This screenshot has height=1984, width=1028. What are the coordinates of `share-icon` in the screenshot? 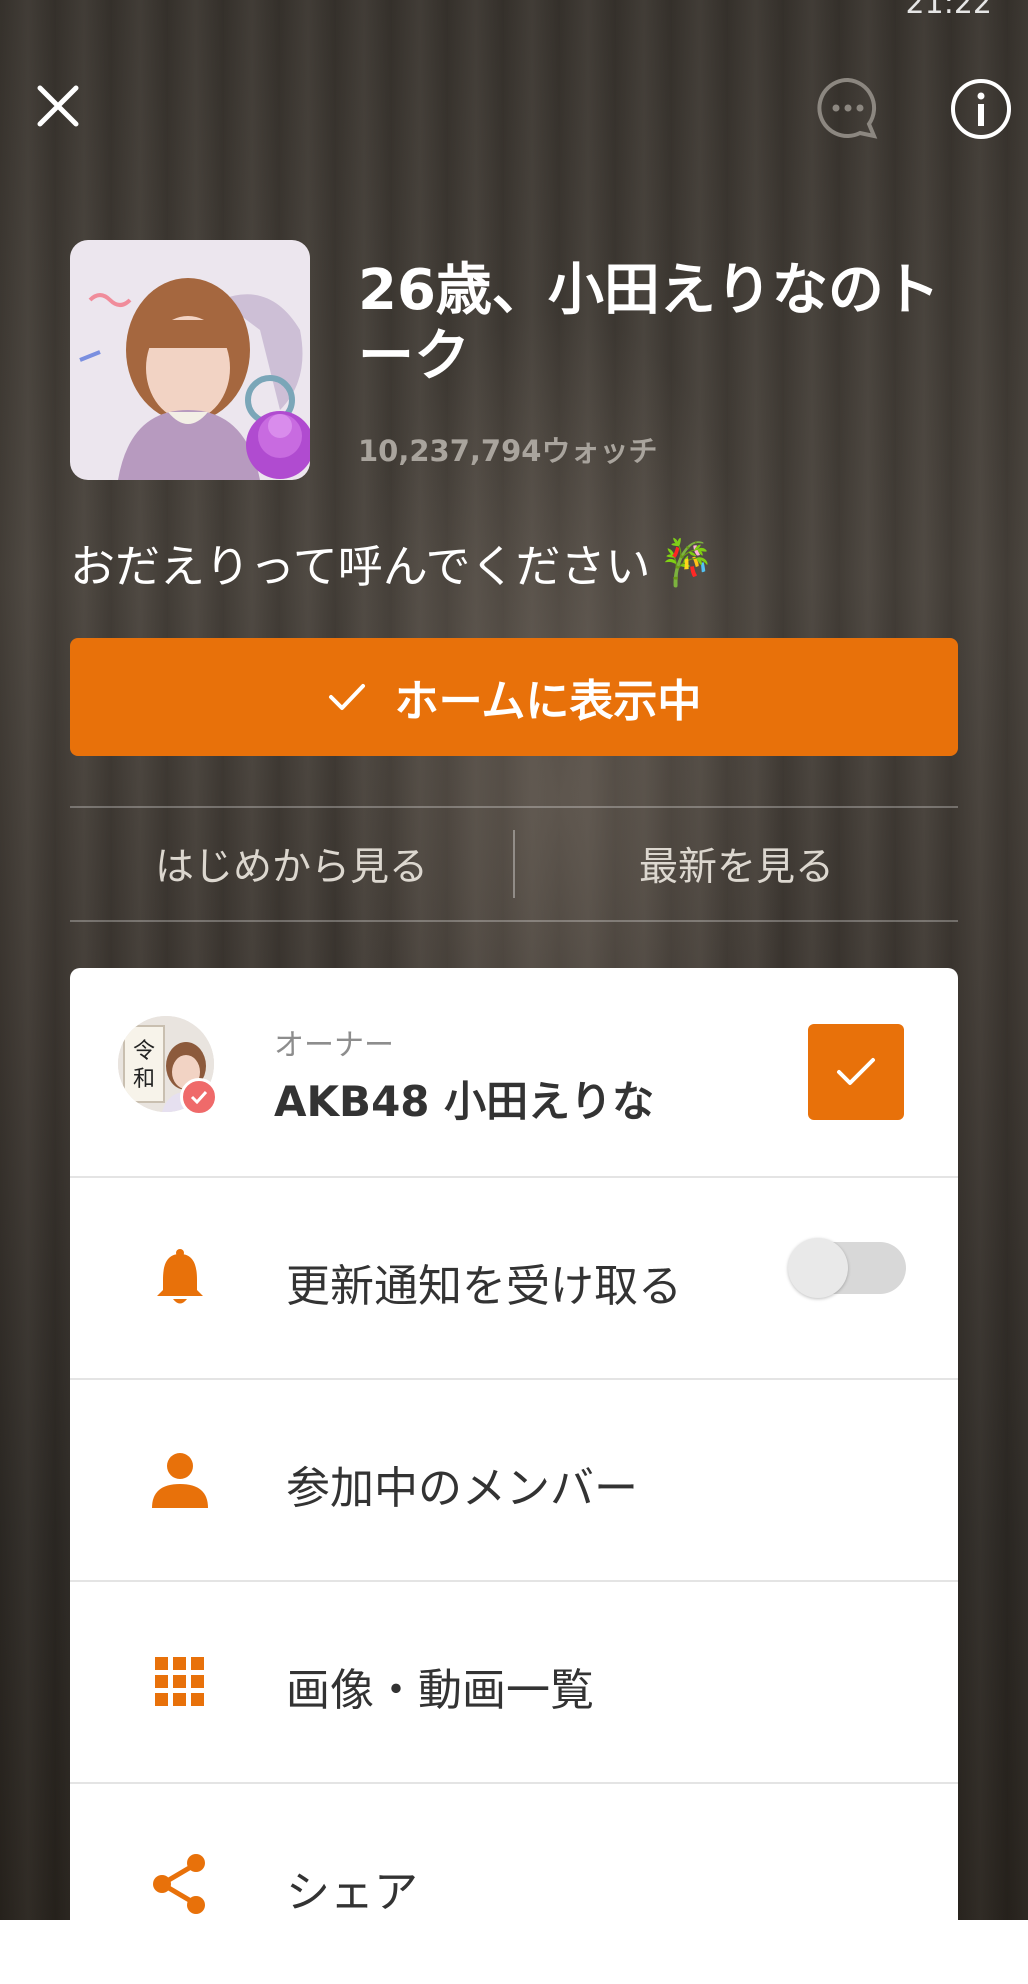 It's located at (180, 1884).